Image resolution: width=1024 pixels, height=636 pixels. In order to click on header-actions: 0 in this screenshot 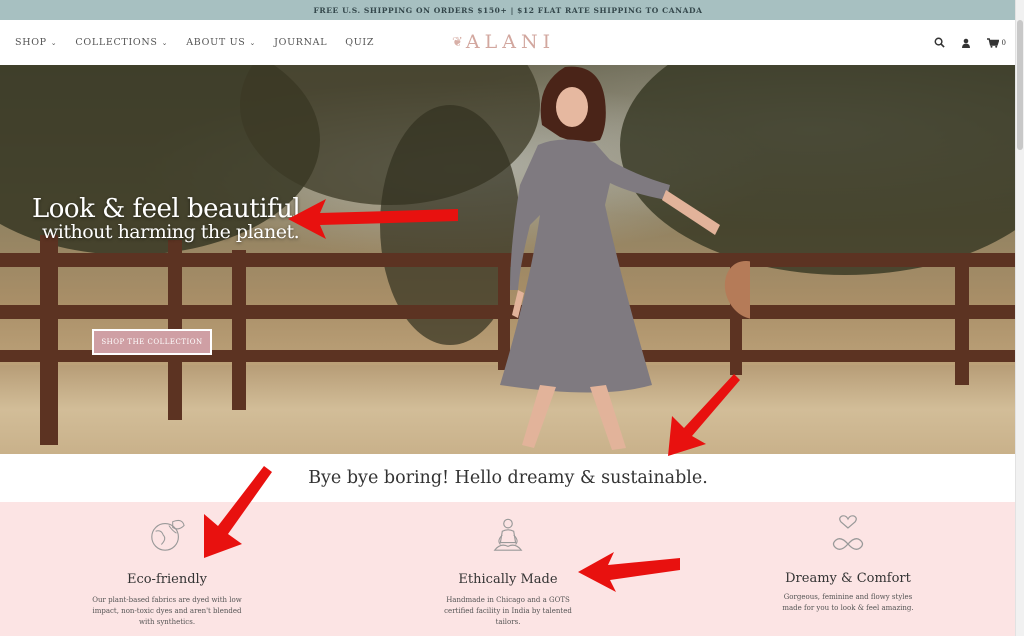, I will do `click(970, 42)`.